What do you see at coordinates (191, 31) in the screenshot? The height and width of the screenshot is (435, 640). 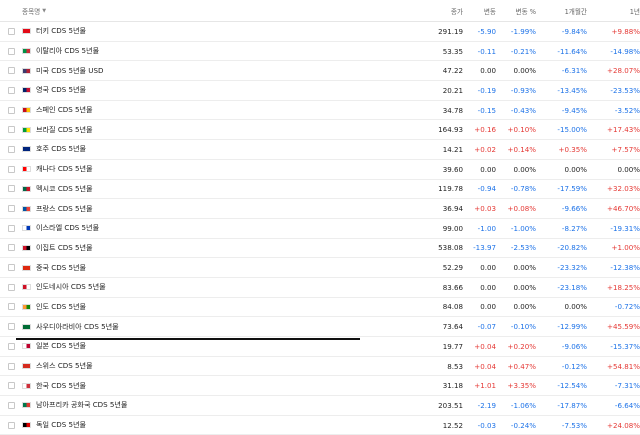 I see `name-cell: 터키 CDS 5년물` at bounding box center [191, 31].